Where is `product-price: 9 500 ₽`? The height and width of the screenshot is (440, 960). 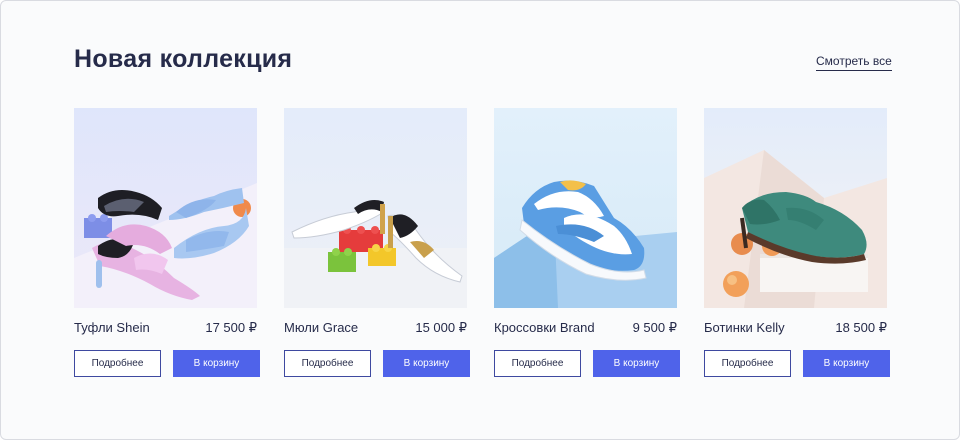
product-price: 9 500 ₽ is located at coordinates (654, 327).